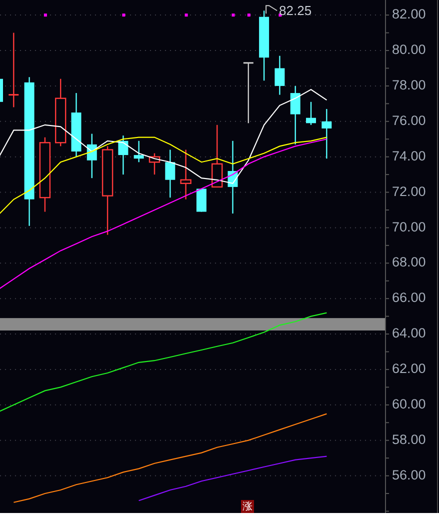  What do you see at coordinates (247, 506) in the screenshot?
I see `rise-badge: 涨` at bounding box center [247, 506].